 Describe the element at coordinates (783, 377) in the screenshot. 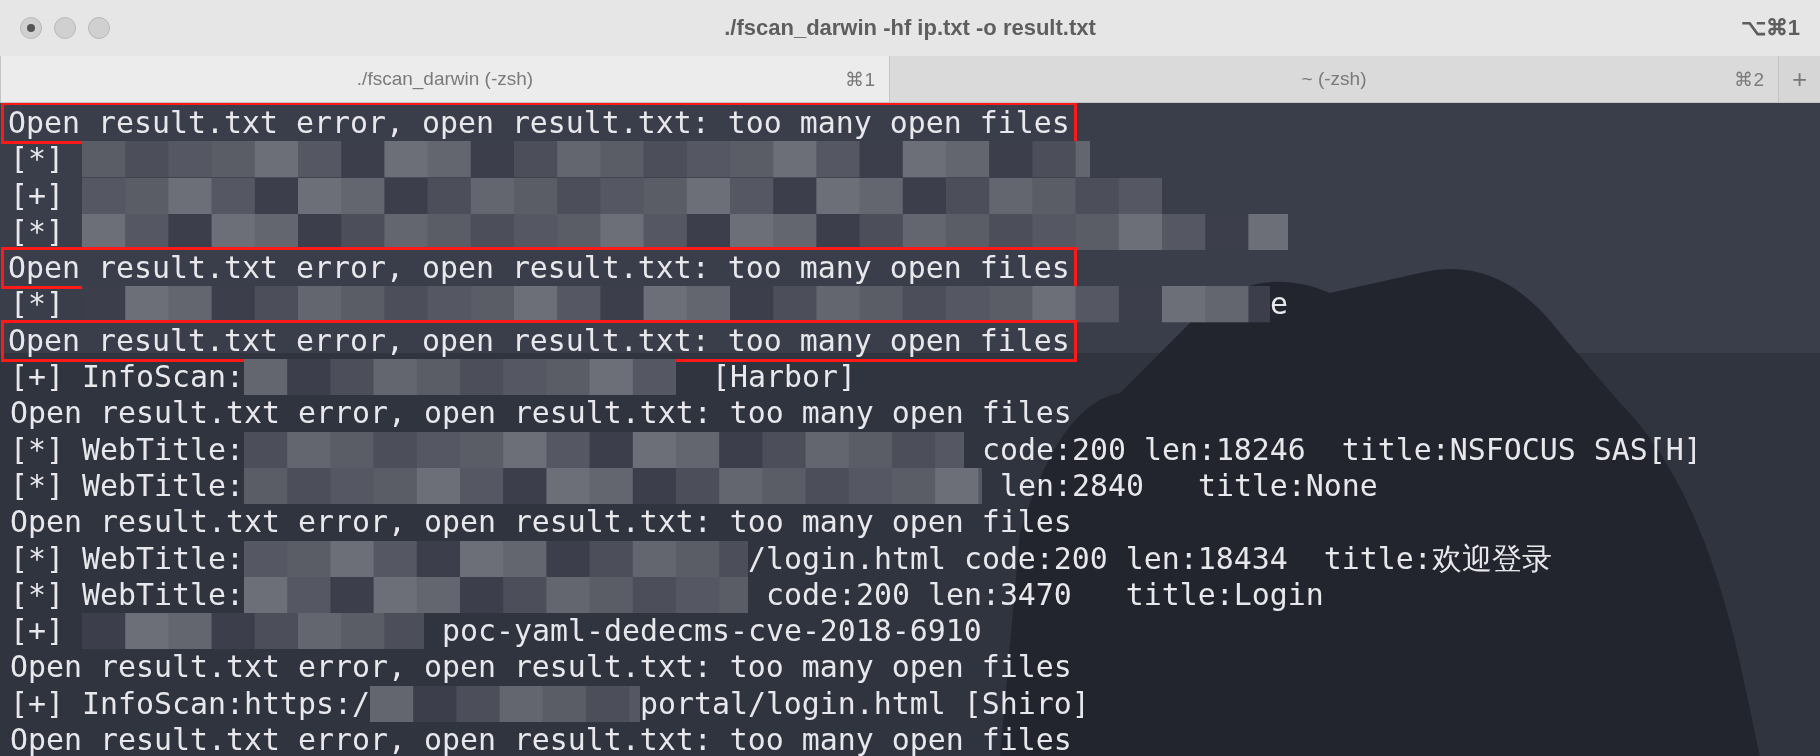

I see `terminal-text: [Harbor]` at that location.